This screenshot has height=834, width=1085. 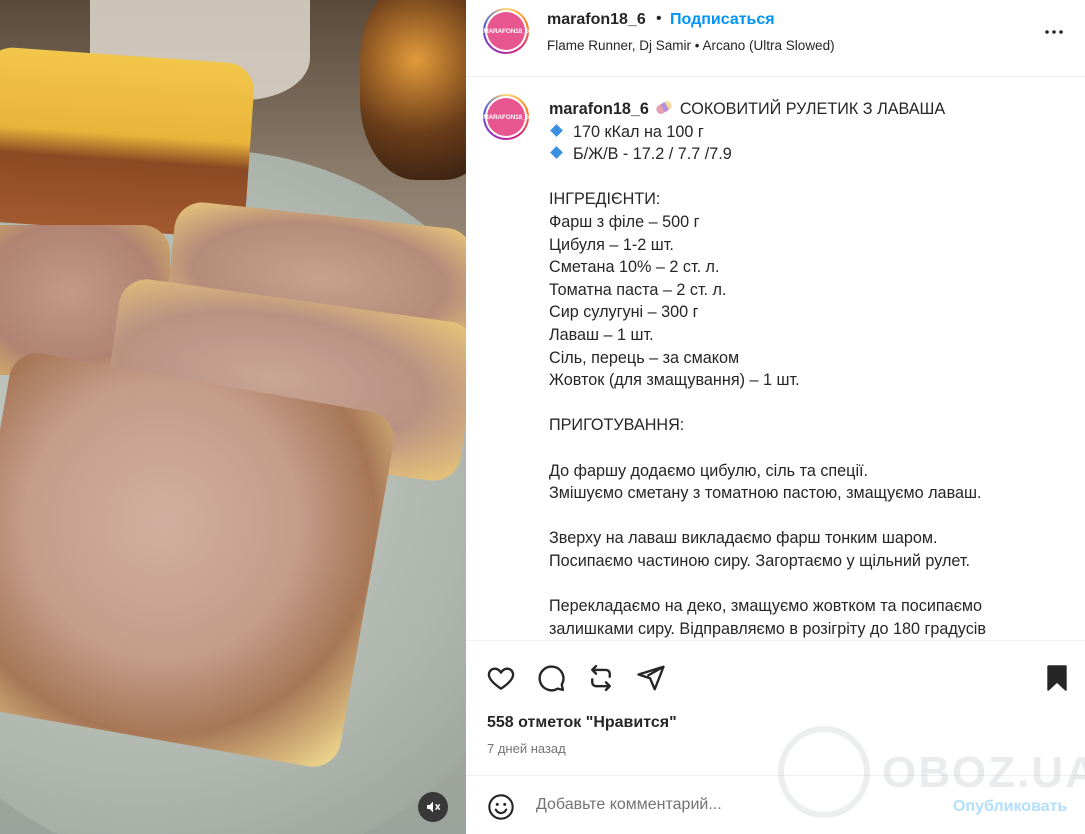 What do you see at coordinates (652, 154) in the screenshot?
I see `macros: Б/Ж/В - 17.2 / 7.7 /7.9` at bounding box center [652, 154].